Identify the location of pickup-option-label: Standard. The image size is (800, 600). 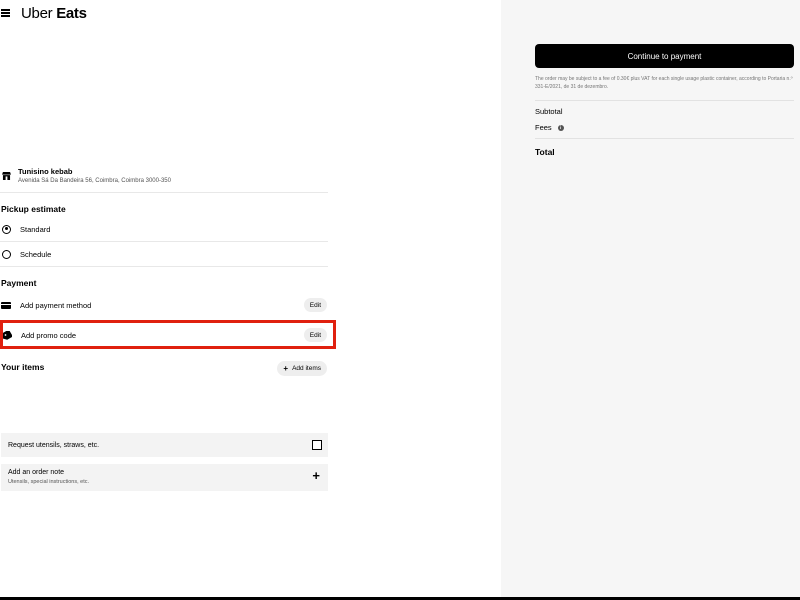
(35, 229).